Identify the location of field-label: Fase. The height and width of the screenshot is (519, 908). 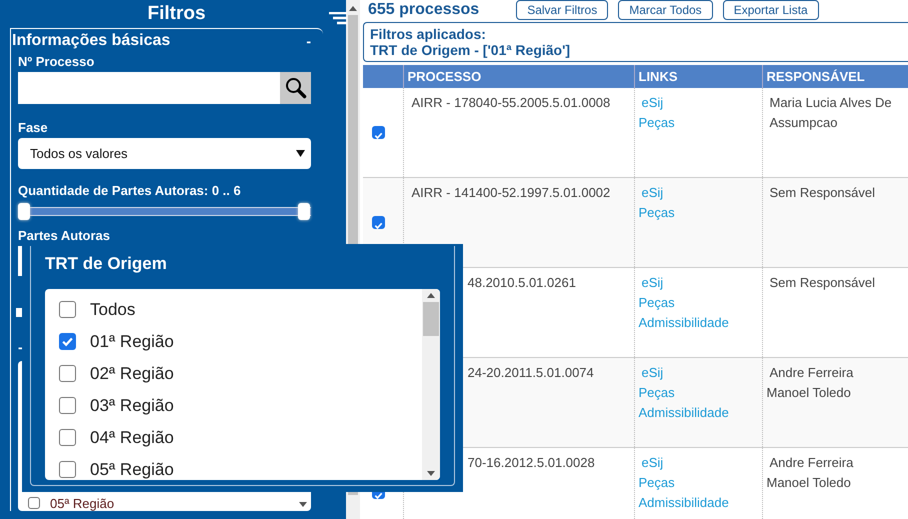
(33, 127).